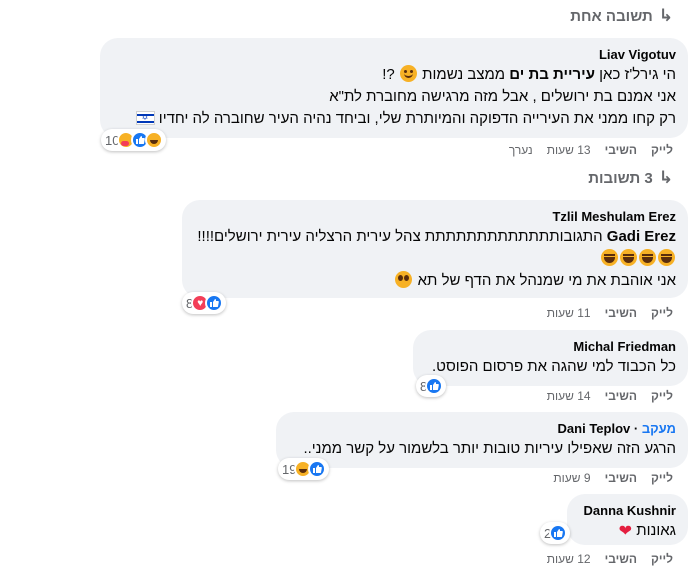 The height and width of the screenshot is (568, 693). I want to click on reply-bubble: Danna Kushnir גאונות ❤, so click(627, 519).